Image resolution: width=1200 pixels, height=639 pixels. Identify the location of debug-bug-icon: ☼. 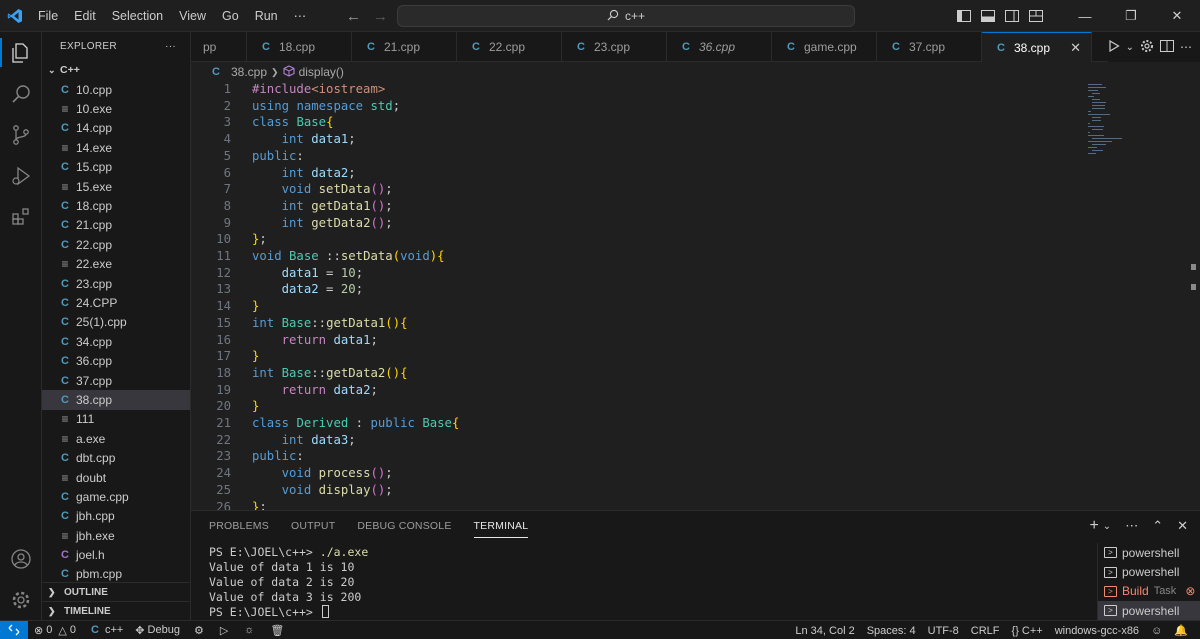
(249, 630).